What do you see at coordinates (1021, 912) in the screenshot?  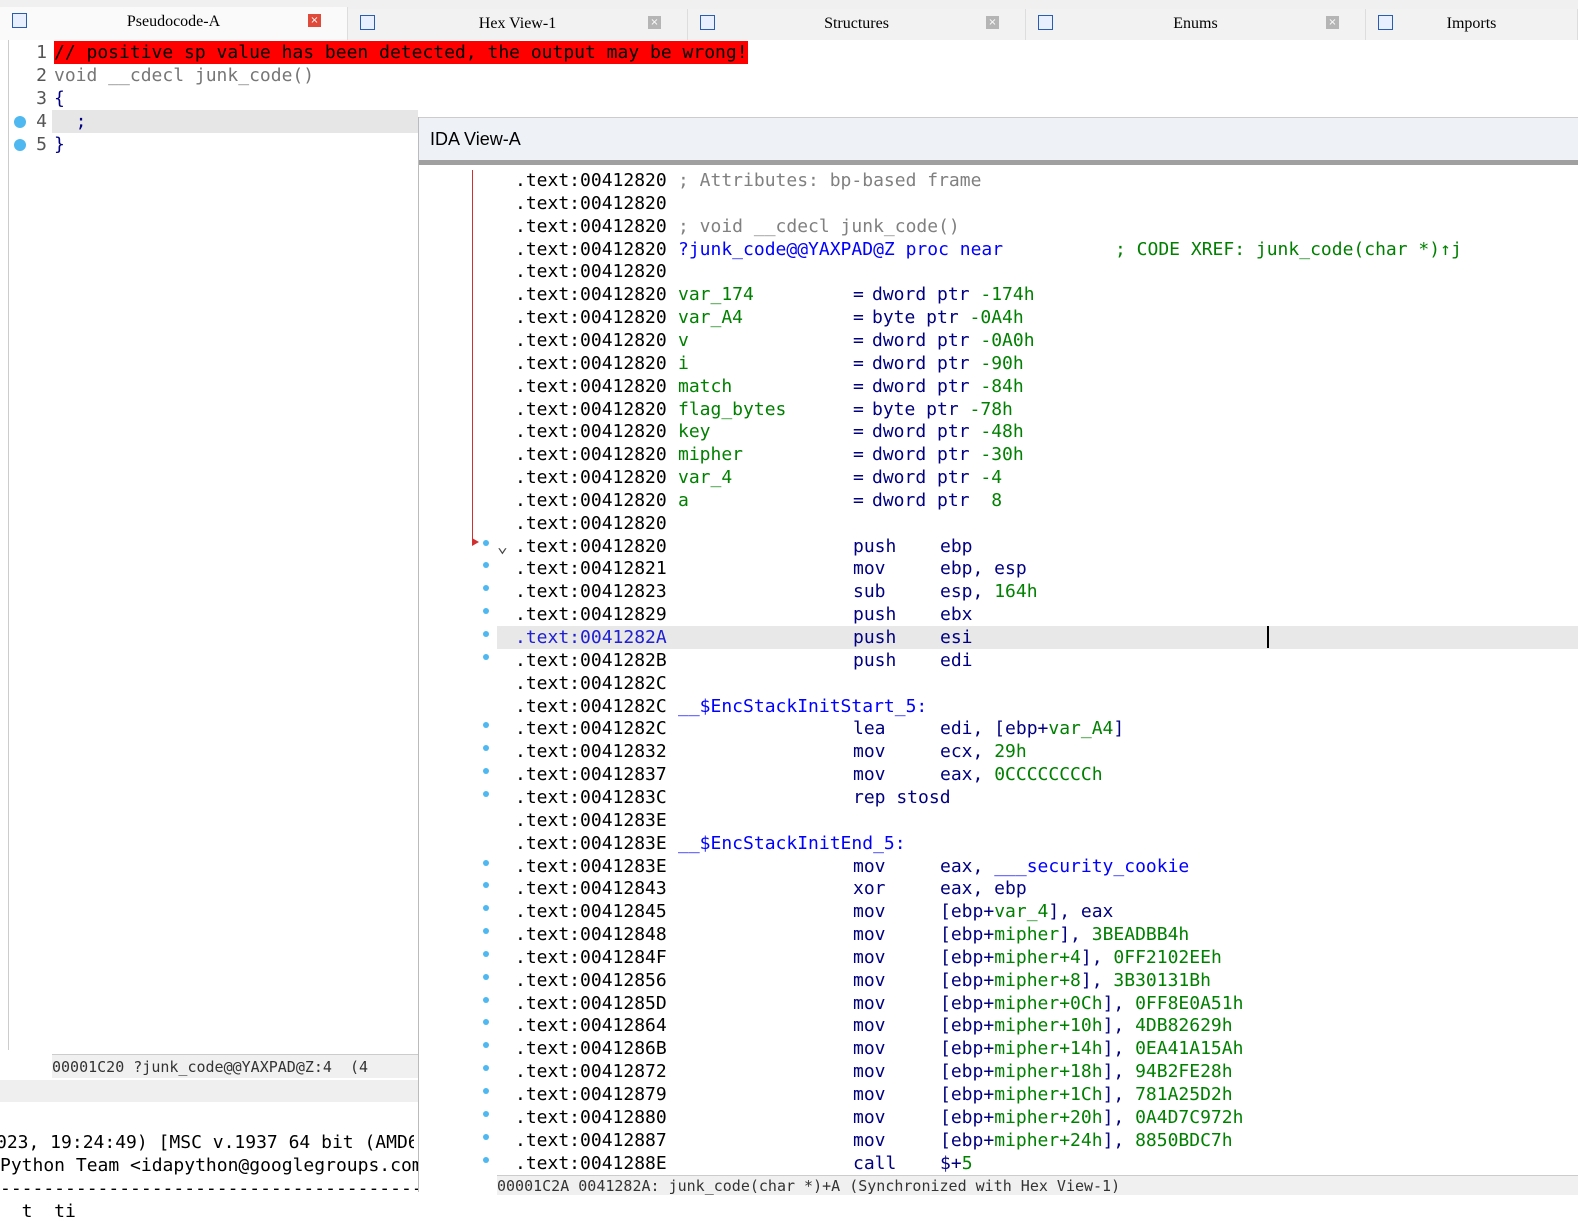 I see `operand-part: var_4` at bounding box center [1021, 912].